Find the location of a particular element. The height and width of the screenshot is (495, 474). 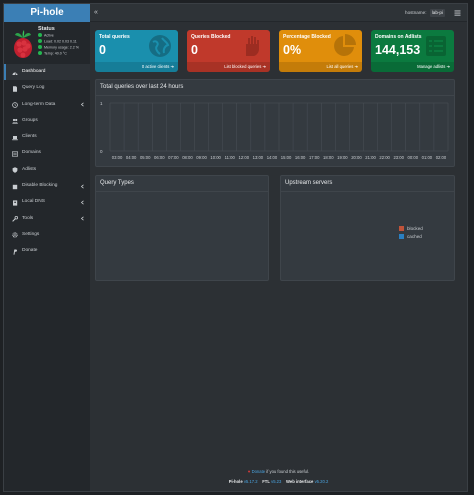

sidebar-item-settings: Settings is located at coordinates (47, 235).